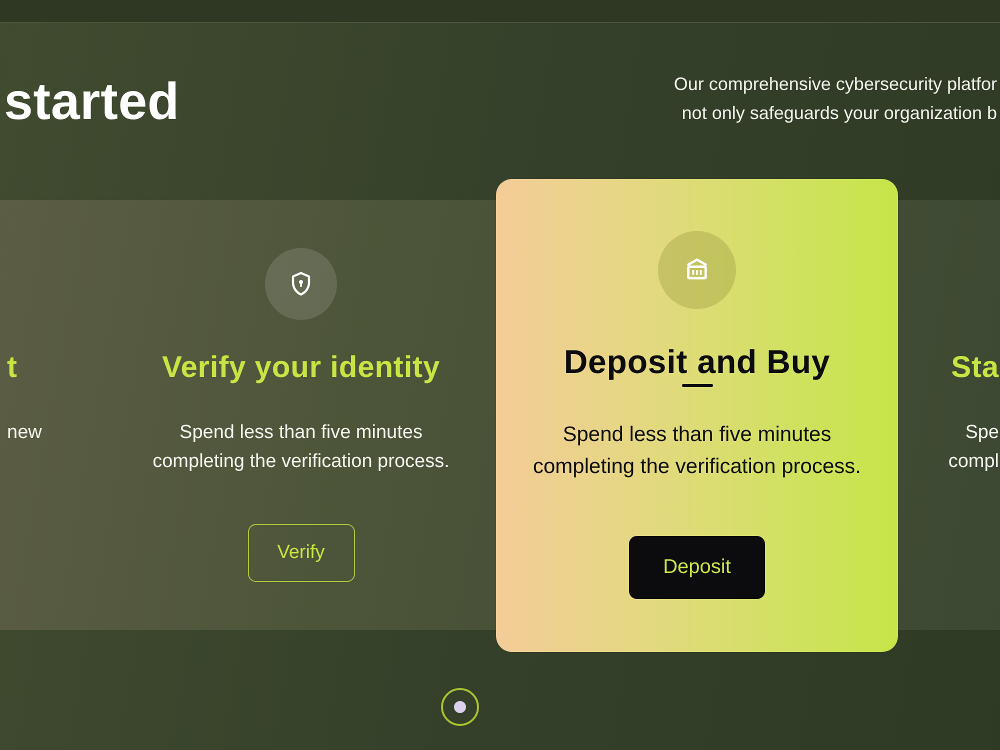 The width and height of the screenshot is (1000, 750). I want to click on pagination-dot, so click(460, 707).